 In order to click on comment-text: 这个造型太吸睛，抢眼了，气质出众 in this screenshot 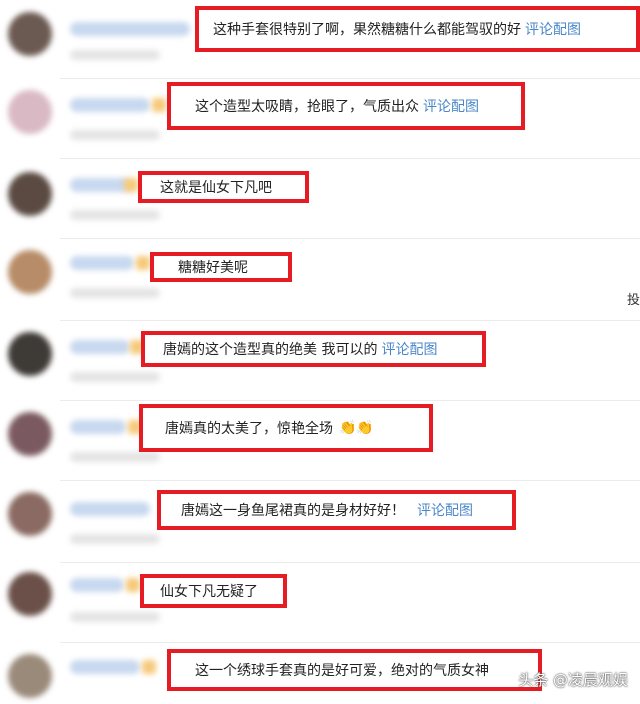, I will do `click(307, 107)`.